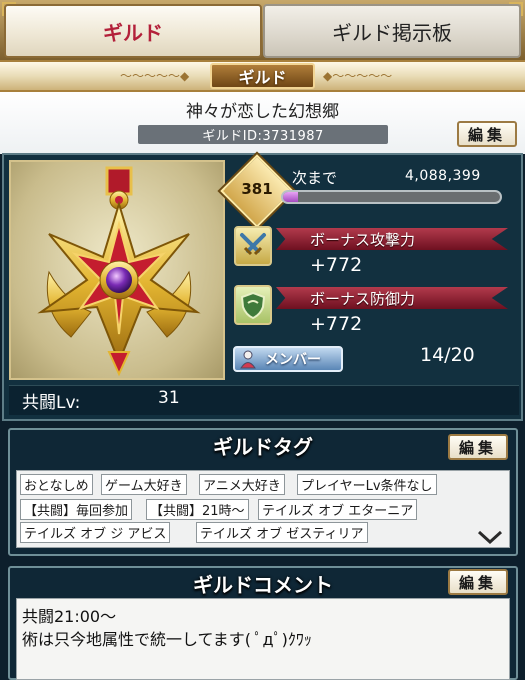  What do you see at coordinates (51, 403) in the screenshot?
I see `coop-level-label: 共闘Lv:` at bounding box center [51, 403].